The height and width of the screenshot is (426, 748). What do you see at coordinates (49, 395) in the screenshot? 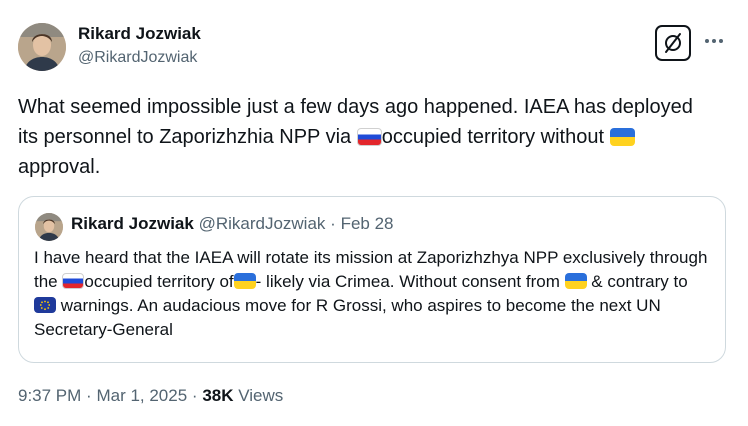
I see `tweet-time: 9:37 PM` at bounding box center [49, 395].